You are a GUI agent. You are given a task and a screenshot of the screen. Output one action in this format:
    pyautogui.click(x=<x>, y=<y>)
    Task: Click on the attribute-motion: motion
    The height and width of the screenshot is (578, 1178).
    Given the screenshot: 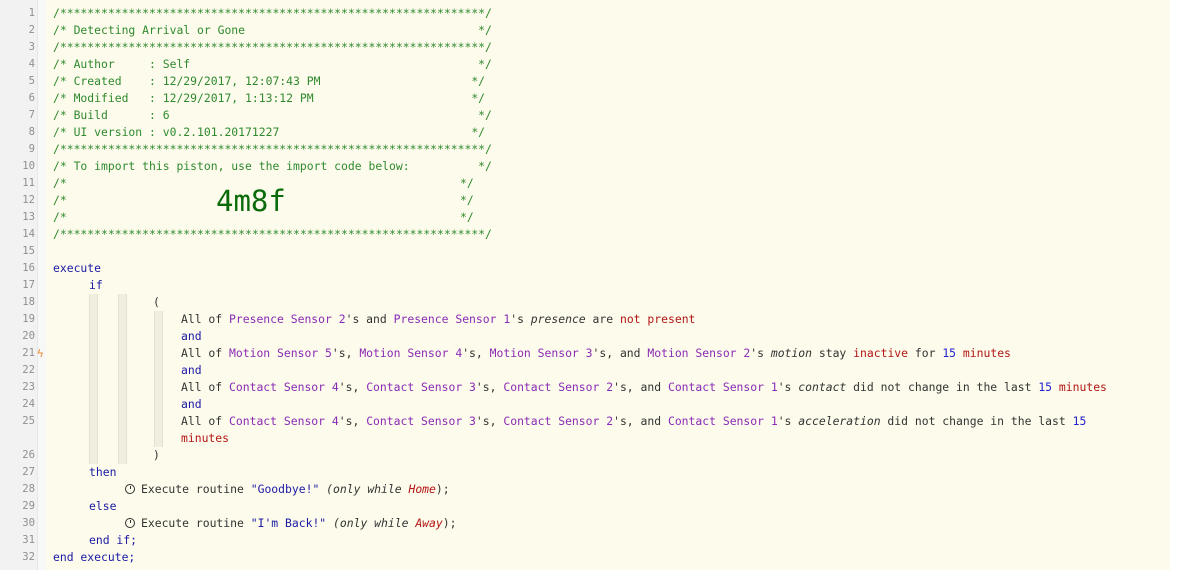 What is the action you would take?
    pyautogui.click(x=791, y=353)
    